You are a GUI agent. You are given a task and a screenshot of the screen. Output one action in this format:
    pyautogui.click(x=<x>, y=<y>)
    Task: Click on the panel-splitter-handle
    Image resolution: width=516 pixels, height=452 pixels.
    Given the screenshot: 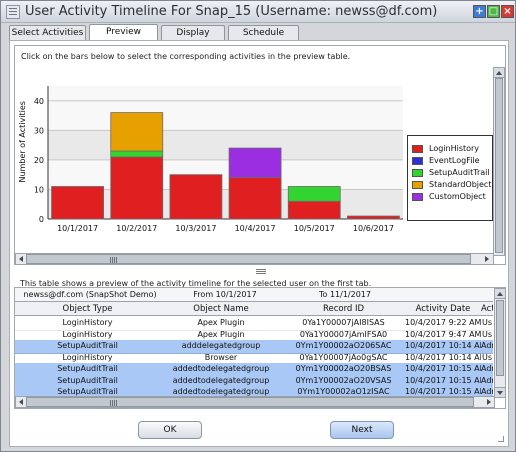 What is the action you would take?
    pyautogui.click(x=261, y=271)
    